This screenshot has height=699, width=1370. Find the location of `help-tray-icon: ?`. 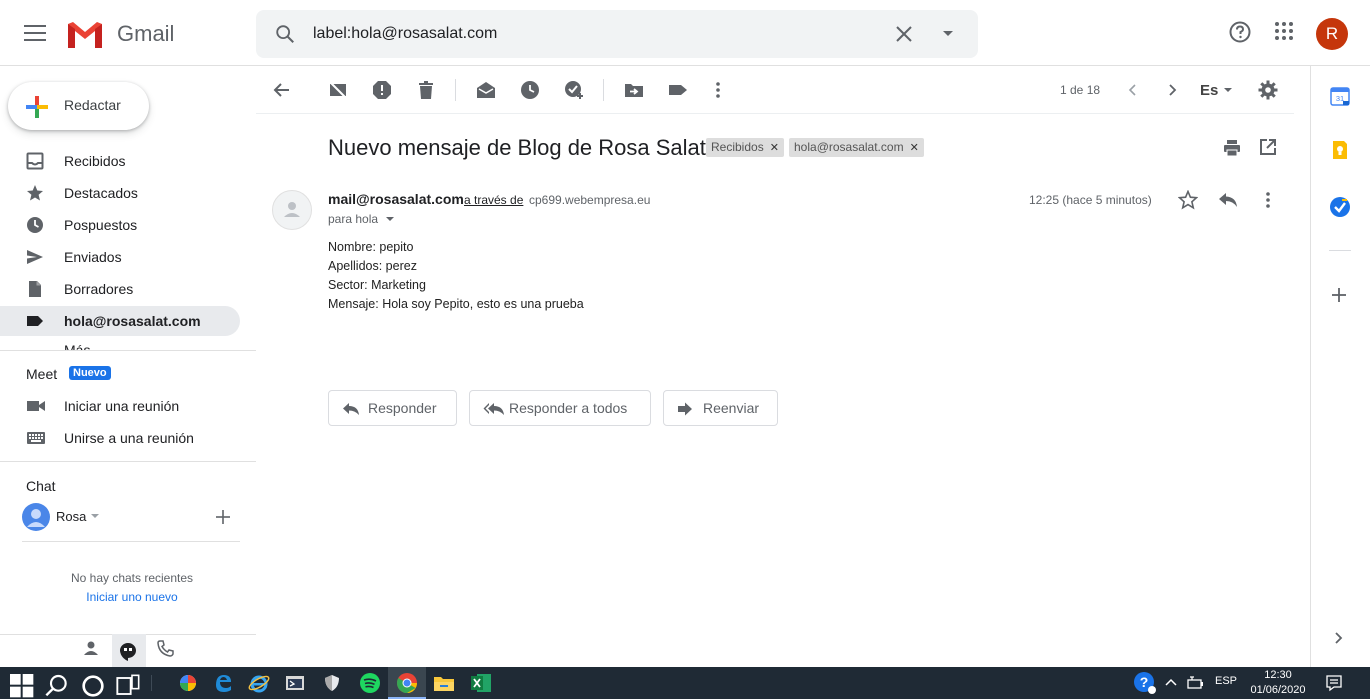

help-tray-icon: ? is located at coordinates (1145, 683).